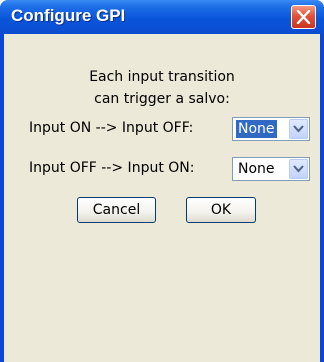 The width and height of the screenshot is (324, 362). Describe the element at coordinates (256, 169) in the screenshot. I see `off-to-on-value: None` at that location.